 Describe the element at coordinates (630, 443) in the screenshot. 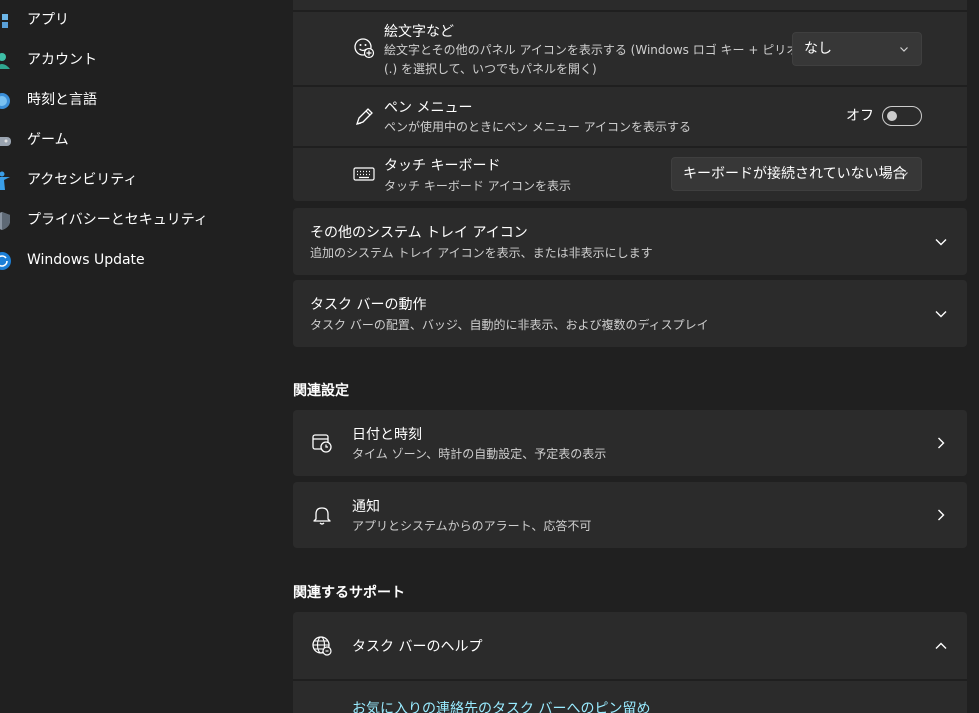

I see `date-time-link-card: 日付と時刻 タイム ゾーン、時計の自動設定、予定表の表示` at that location.